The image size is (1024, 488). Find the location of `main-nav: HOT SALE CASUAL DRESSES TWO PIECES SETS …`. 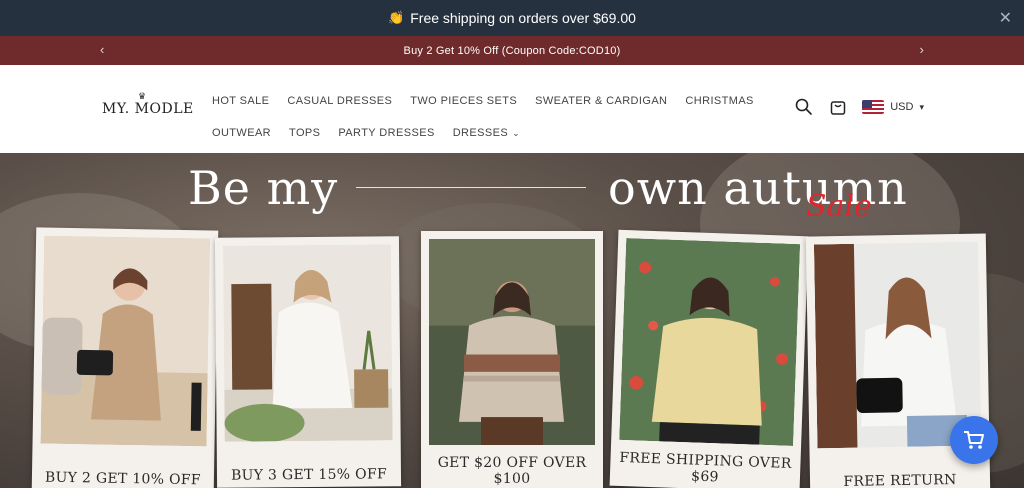

main-nav: HOT SALE CASUAL DRESSES TWO PIECES SETS … is located at coordinates (482, 117).